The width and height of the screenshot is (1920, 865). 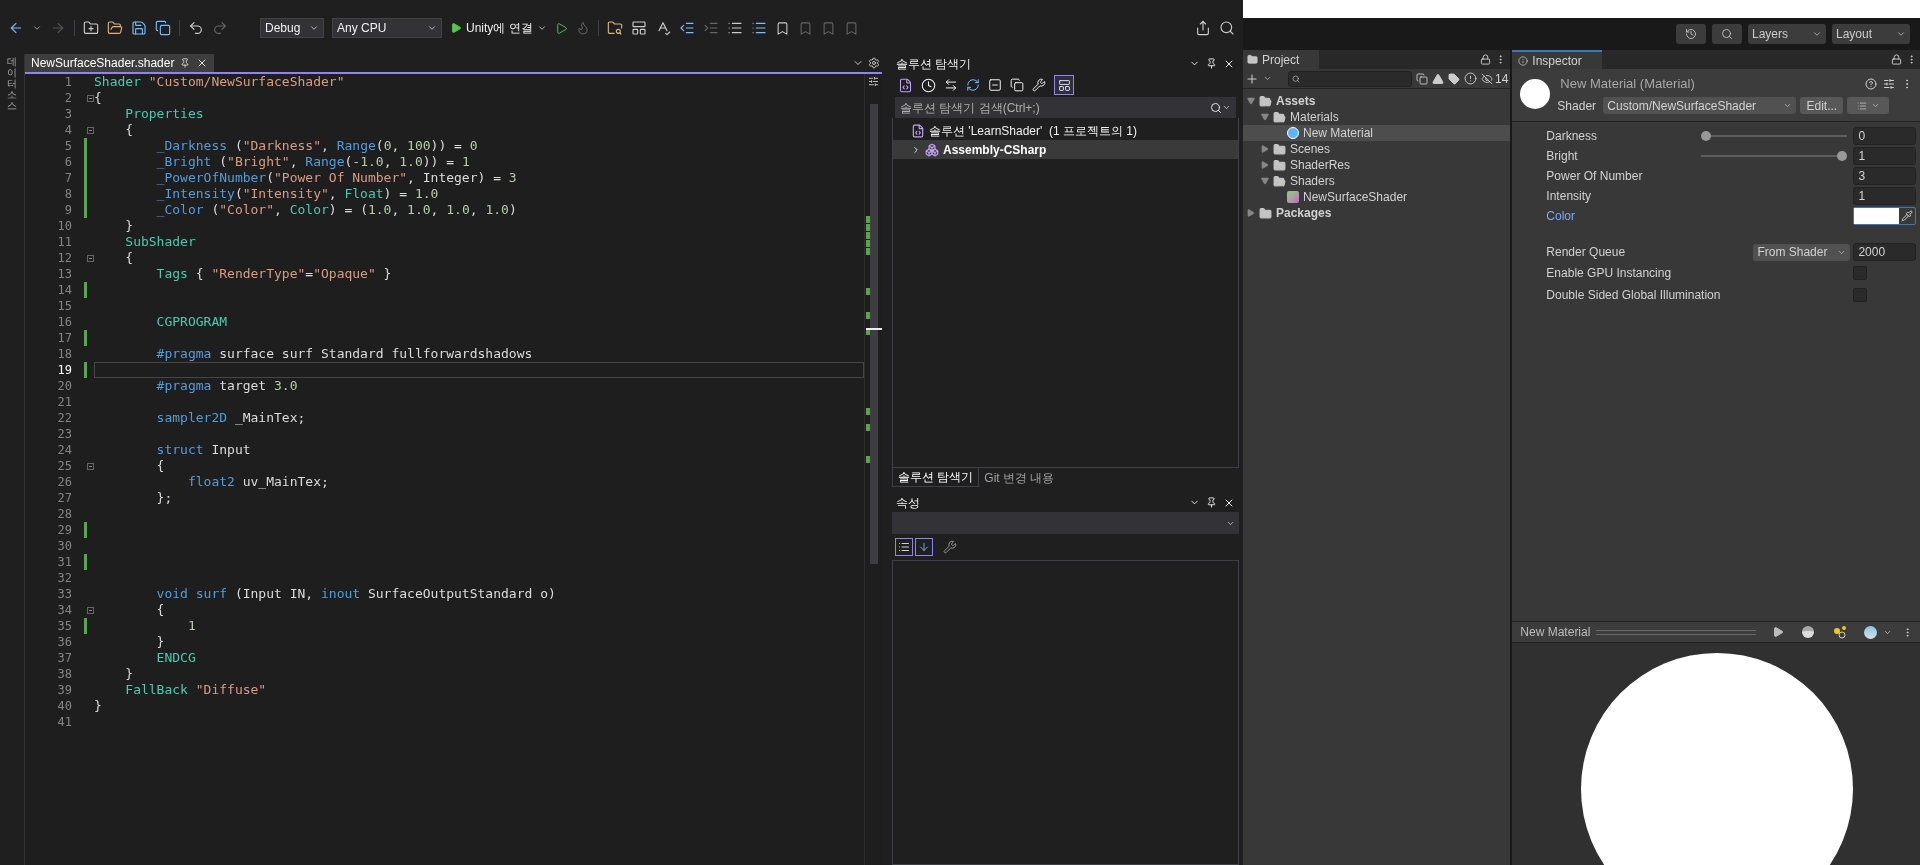 I want to click on render-queue-dropdown: From Shader, so click(x=1802, y=252).